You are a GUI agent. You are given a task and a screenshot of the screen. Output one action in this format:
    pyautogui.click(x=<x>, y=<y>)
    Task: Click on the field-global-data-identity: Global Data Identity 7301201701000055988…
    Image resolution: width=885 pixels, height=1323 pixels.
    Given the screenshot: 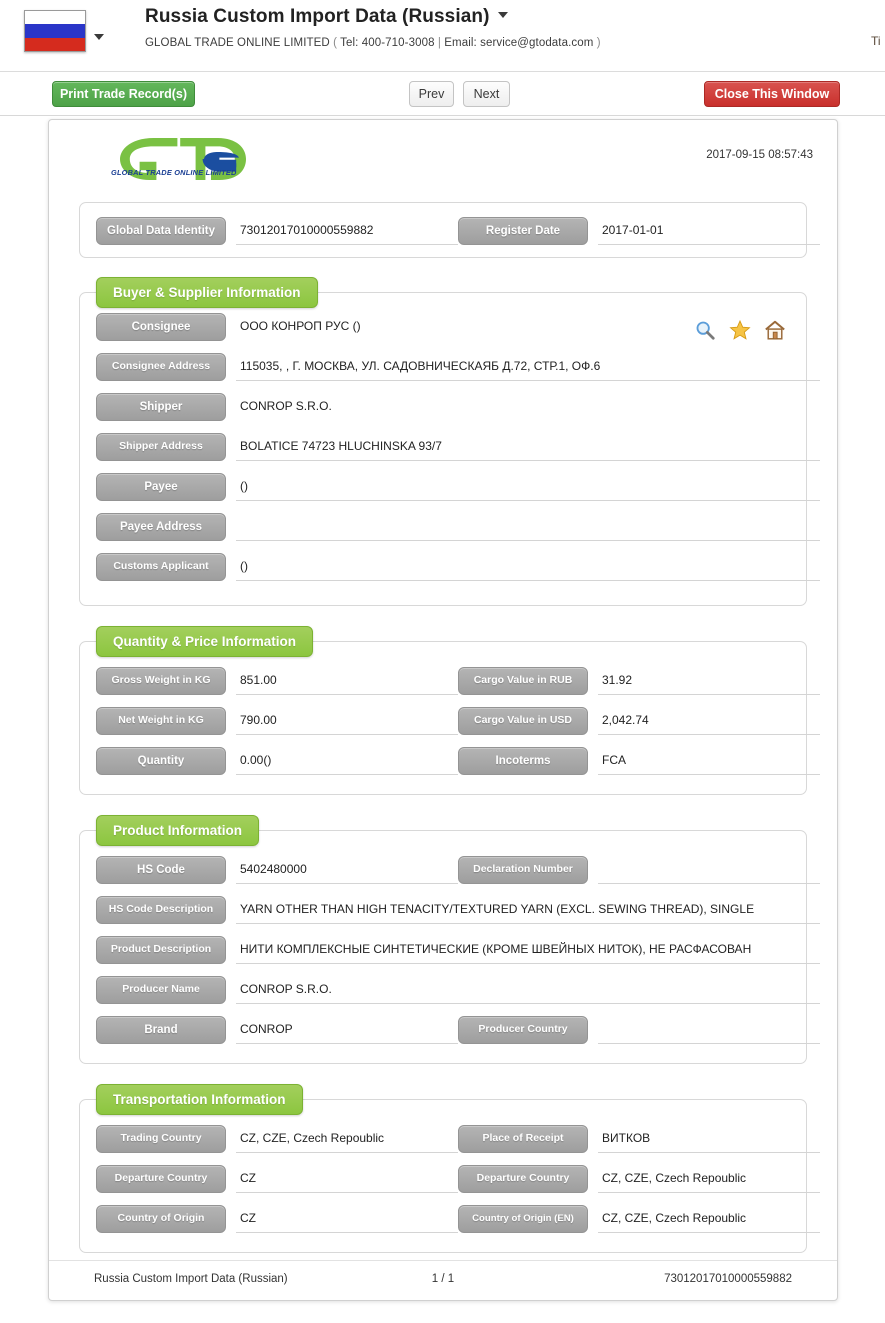 What is the action you would take?
    pyautogui.click(x=277, y=231)
    